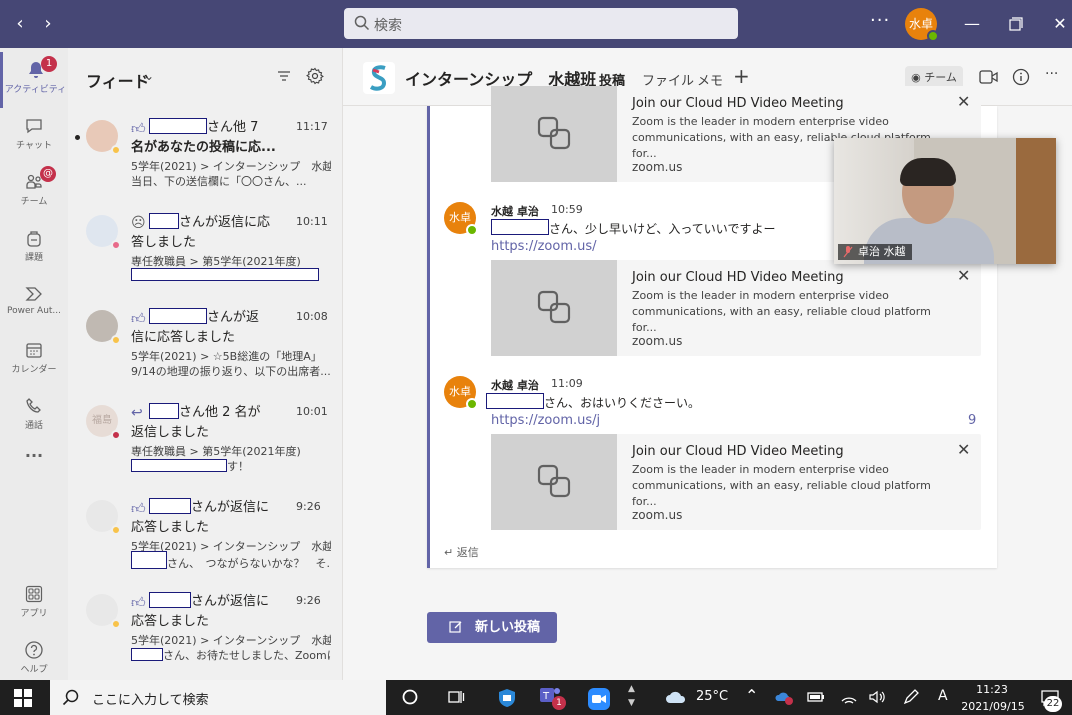  What do you see at coordinates (541, 23) in the screenshot?
I see `search-input: 検索` at bounding box center [541, 23].